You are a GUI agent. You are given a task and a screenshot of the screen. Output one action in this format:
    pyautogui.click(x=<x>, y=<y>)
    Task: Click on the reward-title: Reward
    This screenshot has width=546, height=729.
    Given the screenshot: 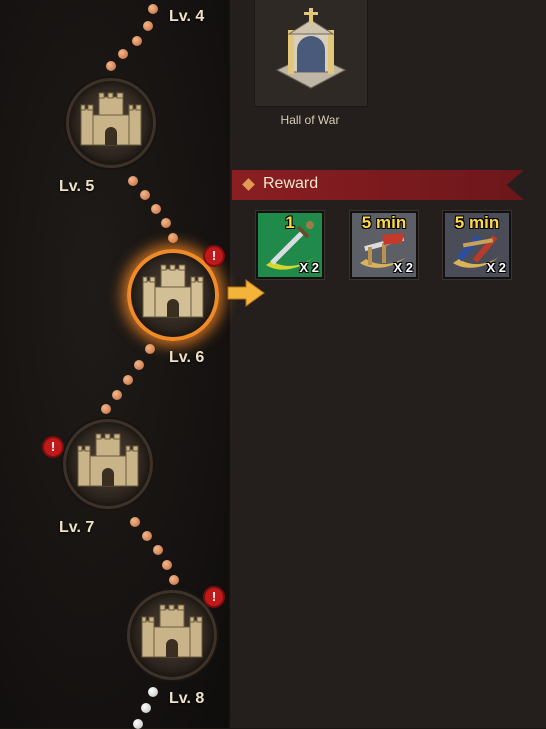 What is the action you would take?
    pyautogui.click(x=291, y=183)
    